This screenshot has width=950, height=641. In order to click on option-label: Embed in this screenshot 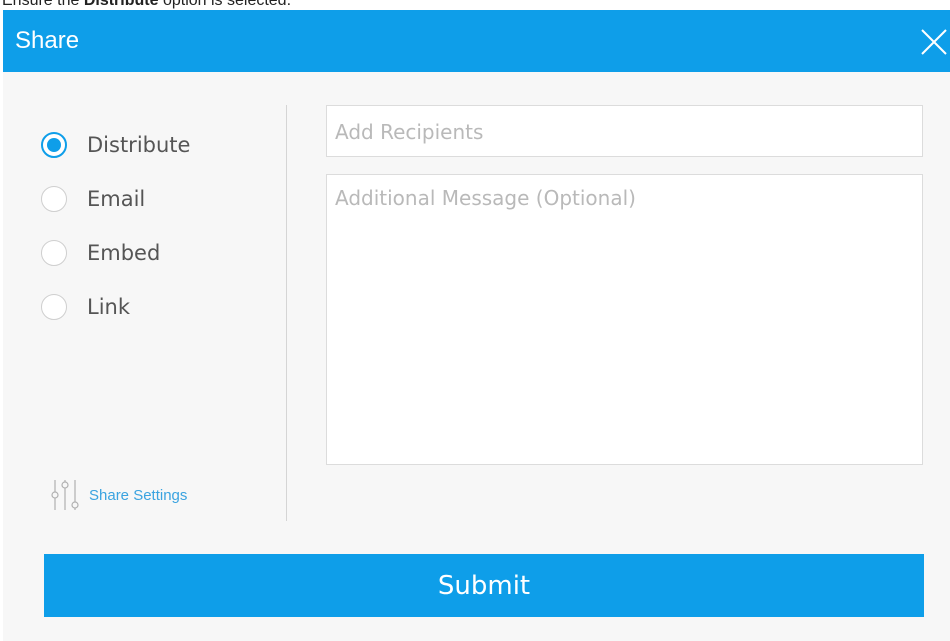, I will do `click(124, 253)`.